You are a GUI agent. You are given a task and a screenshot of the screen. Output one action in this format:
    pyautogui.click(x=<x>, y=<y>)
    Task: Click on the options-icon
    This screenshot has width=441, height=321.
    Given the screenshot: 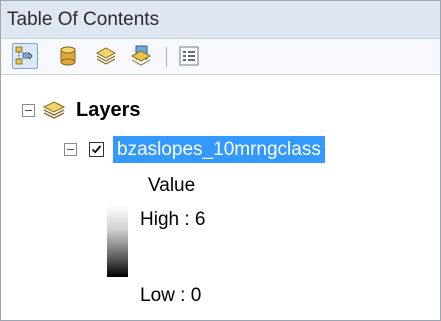 What is the action you would take?
    pyautogui.click(x=189, y=56)
    